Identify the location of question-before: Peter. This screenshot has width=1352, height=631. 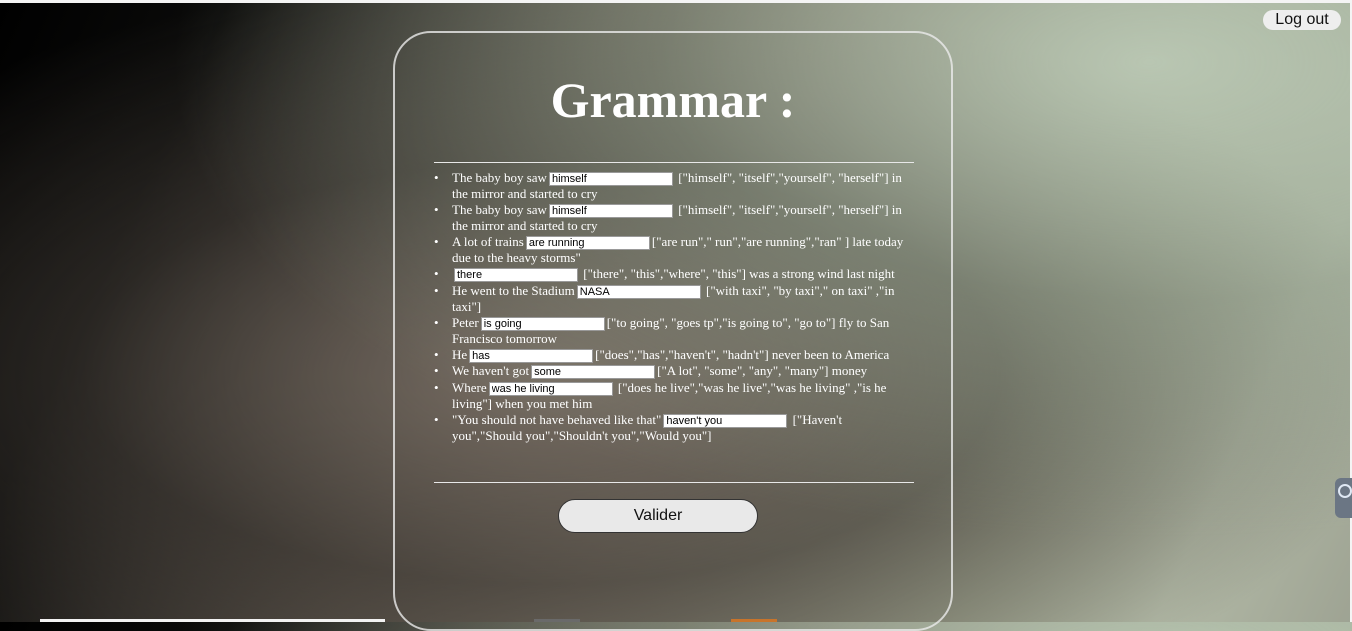
(465, 322).